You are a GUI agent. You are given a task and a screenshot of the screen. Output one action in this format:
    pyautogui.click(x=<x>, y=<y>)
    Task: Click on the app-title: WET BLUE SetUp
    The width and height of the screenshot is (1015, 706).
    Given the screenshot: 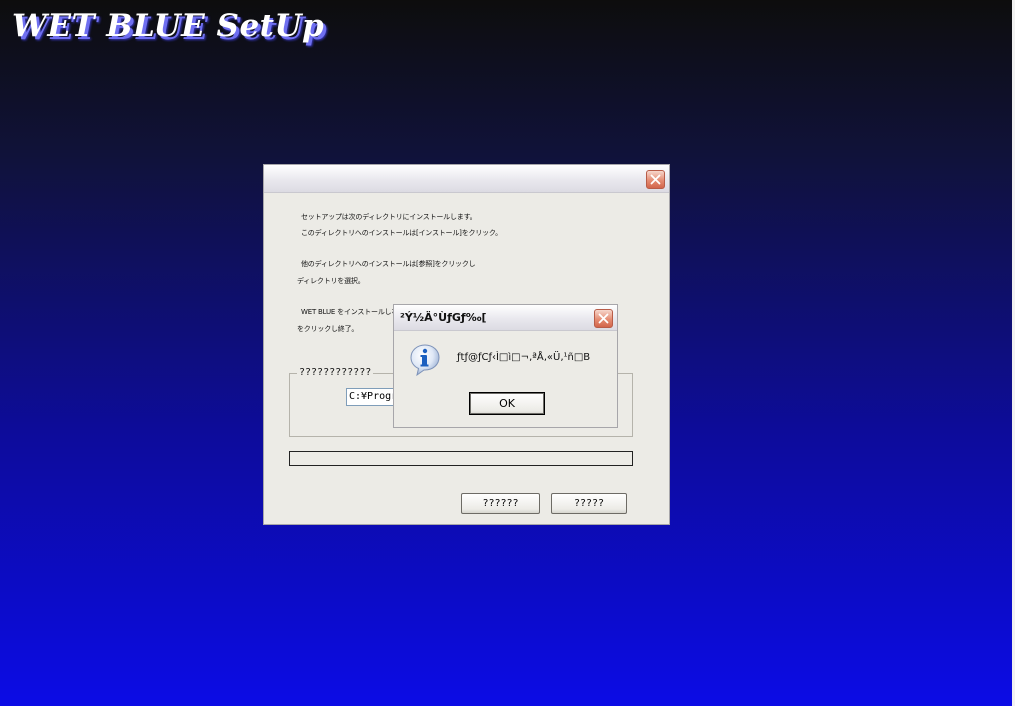 What is the action you would take?
    pyautogui.click(x=168, y=26)
    